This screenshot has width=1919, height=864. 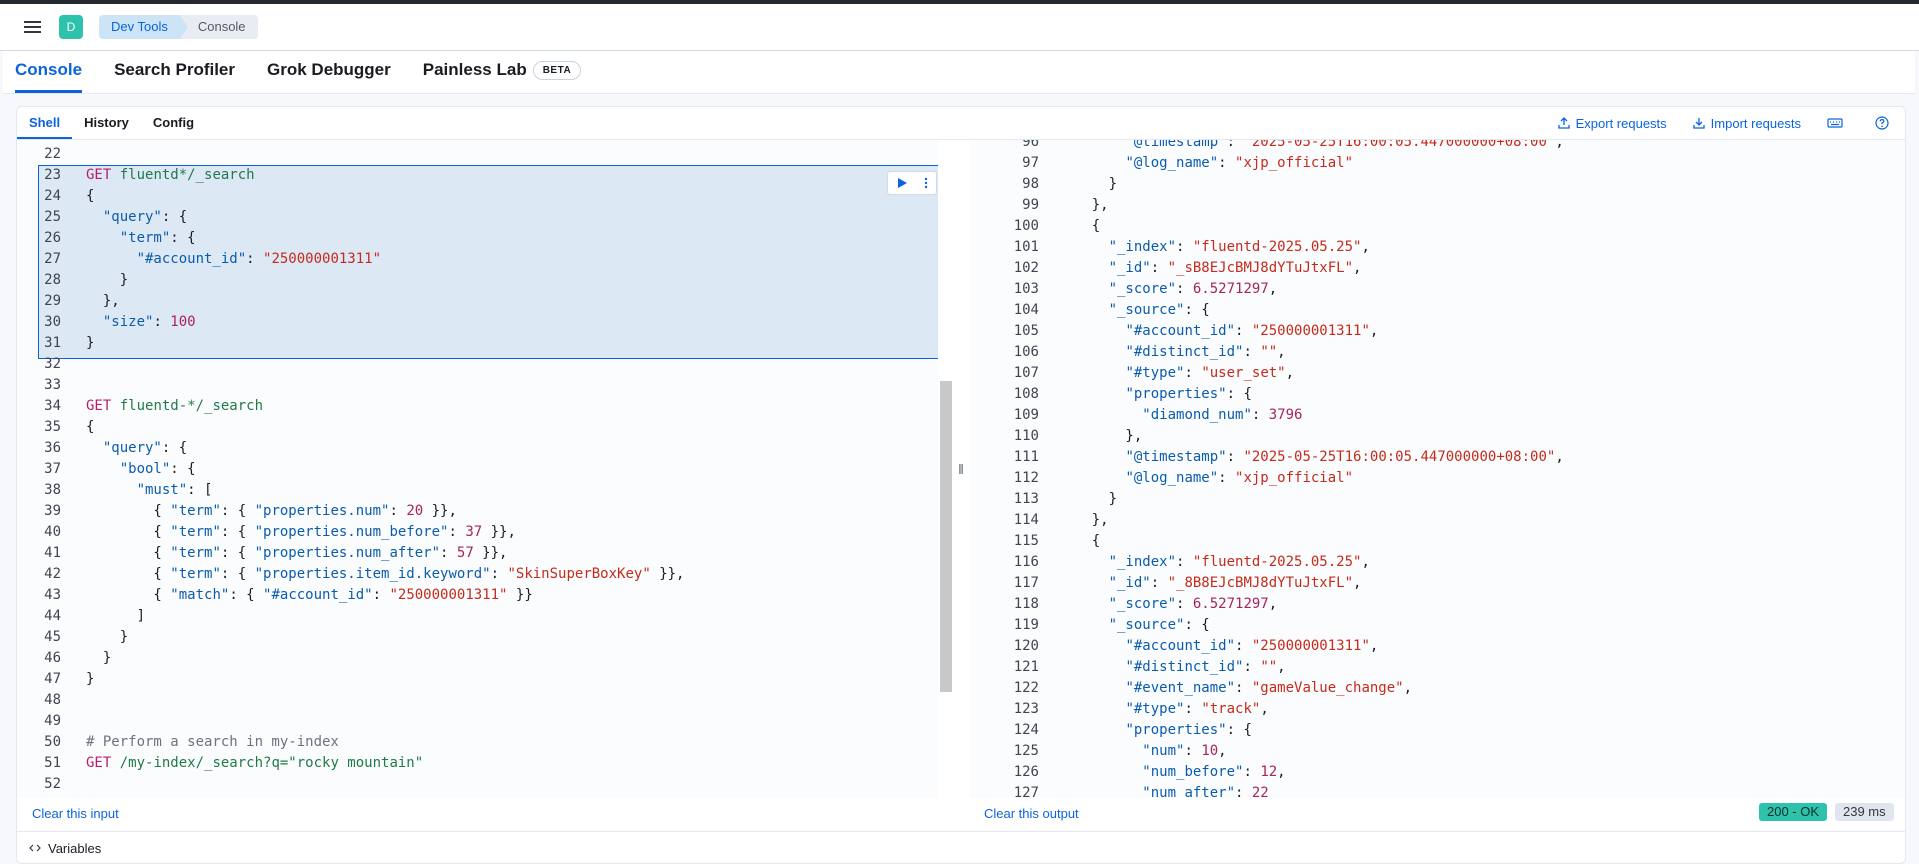 I want to click on code-token: "properties", so click(x=1176, y=394).